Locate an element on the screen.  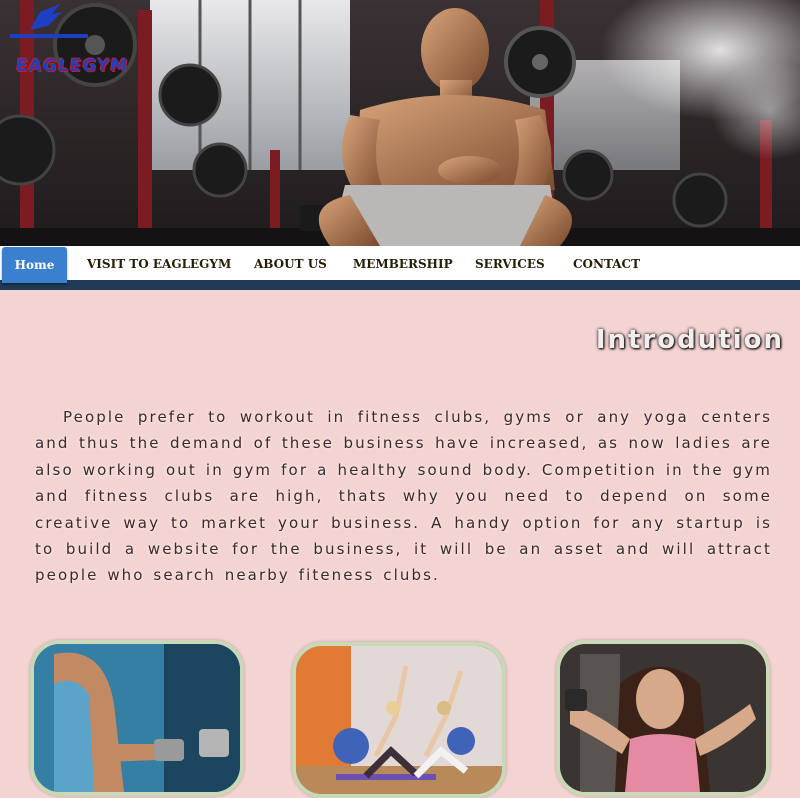
yoga-class-image is located at coordinates (399, 720).